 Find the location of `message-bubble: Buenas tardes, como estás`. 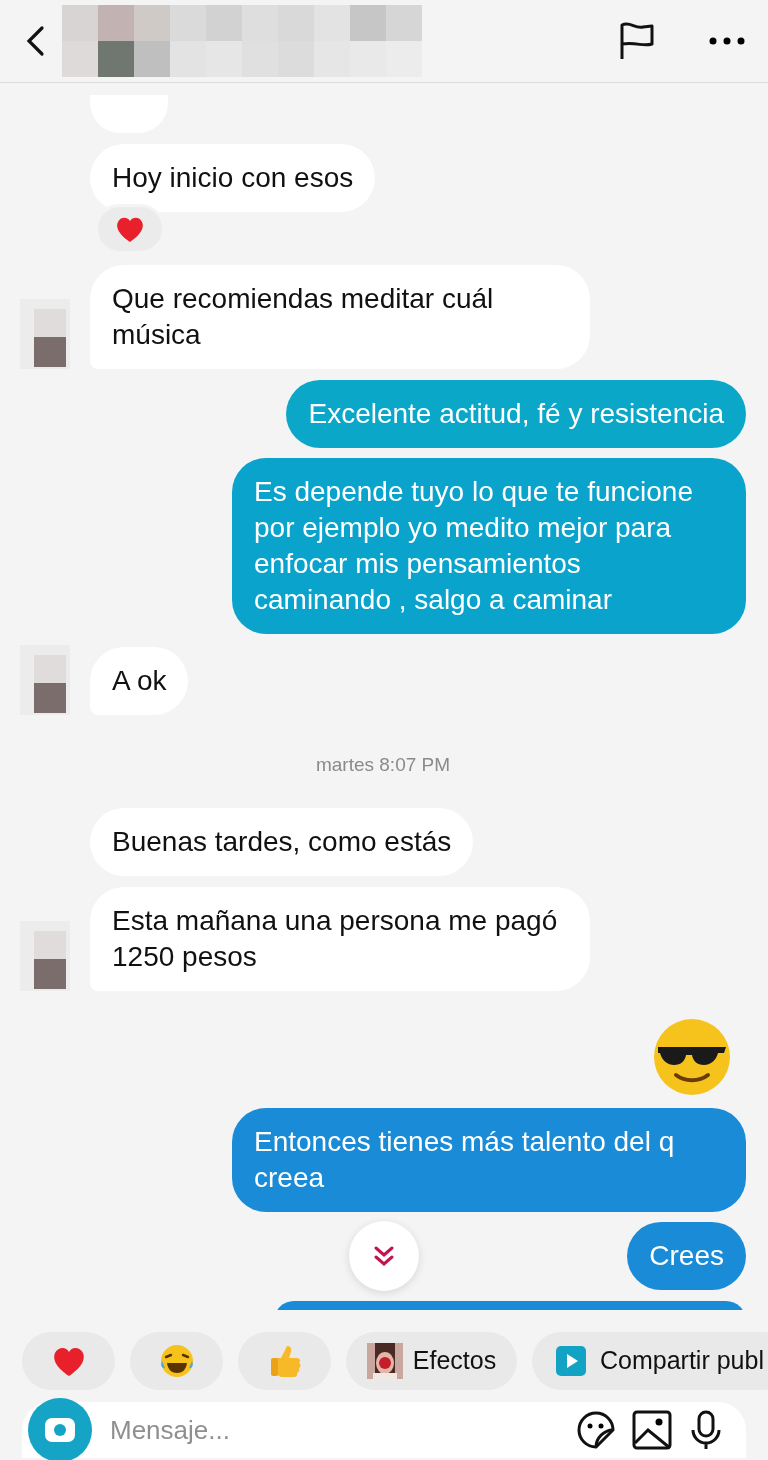

message-bubble: Buenas tardes, como estás is located at coordinates (282, 841).